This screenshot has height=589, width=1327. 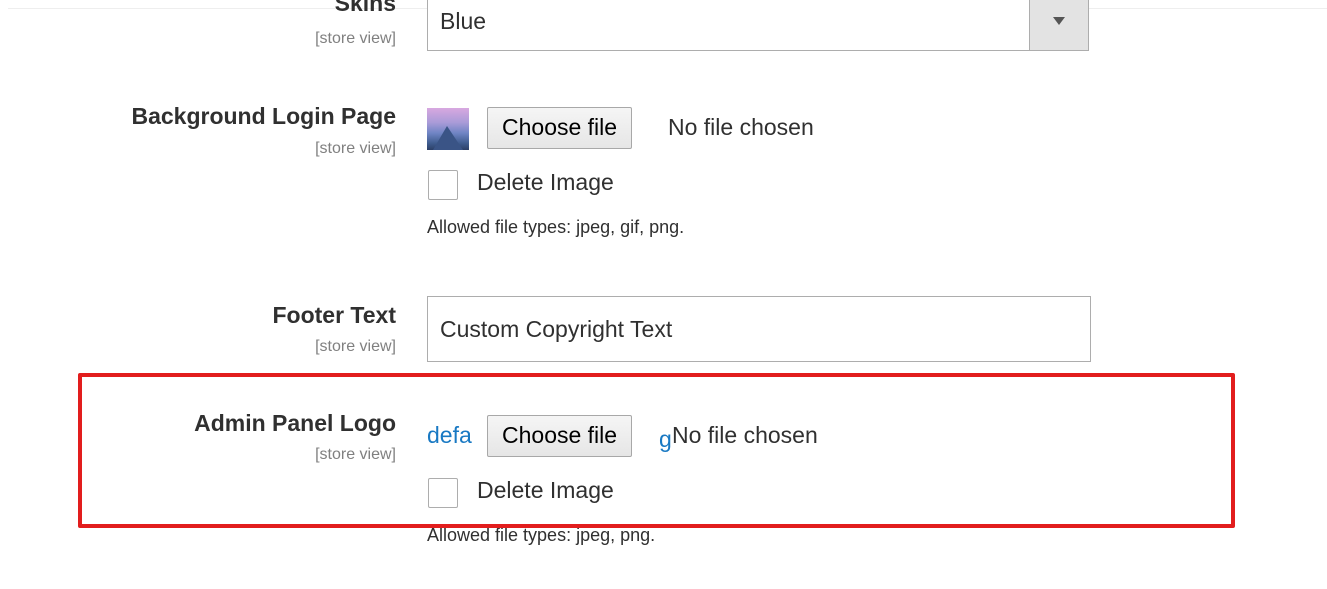 I want to click on skins-select: Blue, so click(x=758, y=25).